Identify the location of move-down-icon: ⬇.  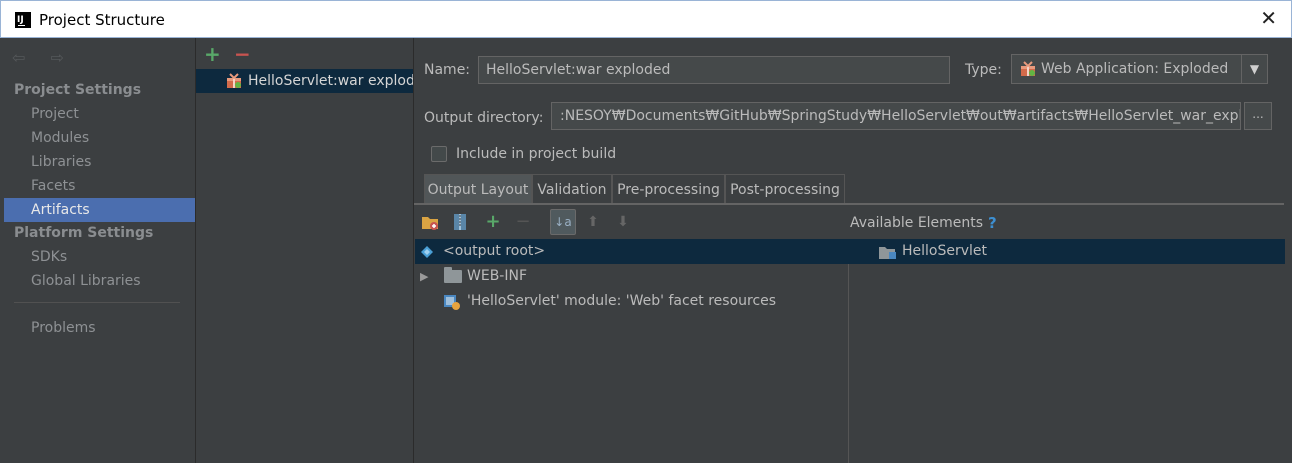
(623, 222).